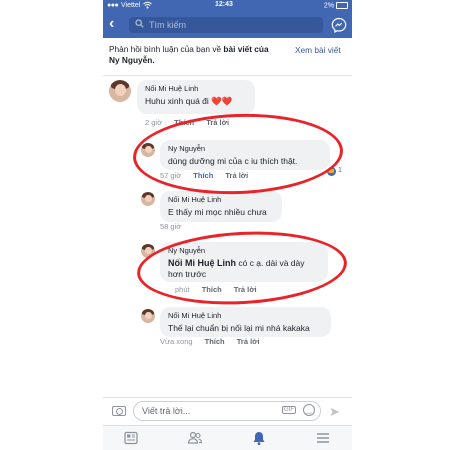  What do you see at coordinates (147, 6) in the screenshot?
I see `wifi-icon` at bounding box center [147, 6].